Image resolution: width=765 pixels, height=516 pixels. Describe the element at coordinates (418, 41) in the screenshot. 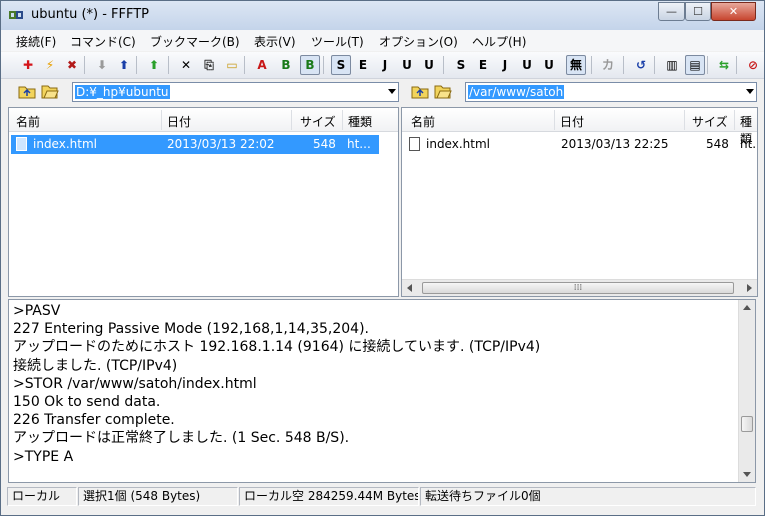

I see `menu-options: オプション(O)` at that location.